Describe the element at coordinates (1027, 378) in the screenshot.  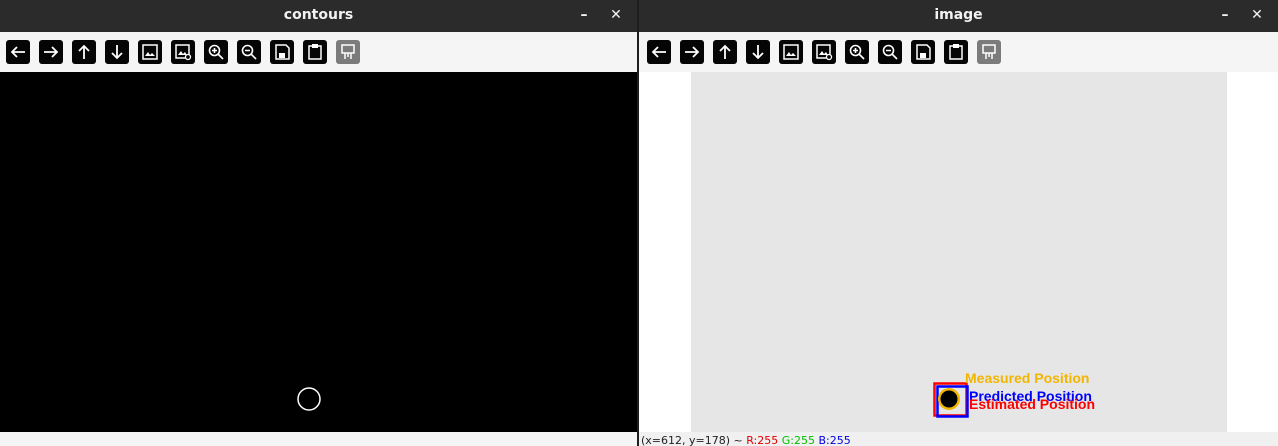
I see `measured-position-label: Measured Position` at that location.